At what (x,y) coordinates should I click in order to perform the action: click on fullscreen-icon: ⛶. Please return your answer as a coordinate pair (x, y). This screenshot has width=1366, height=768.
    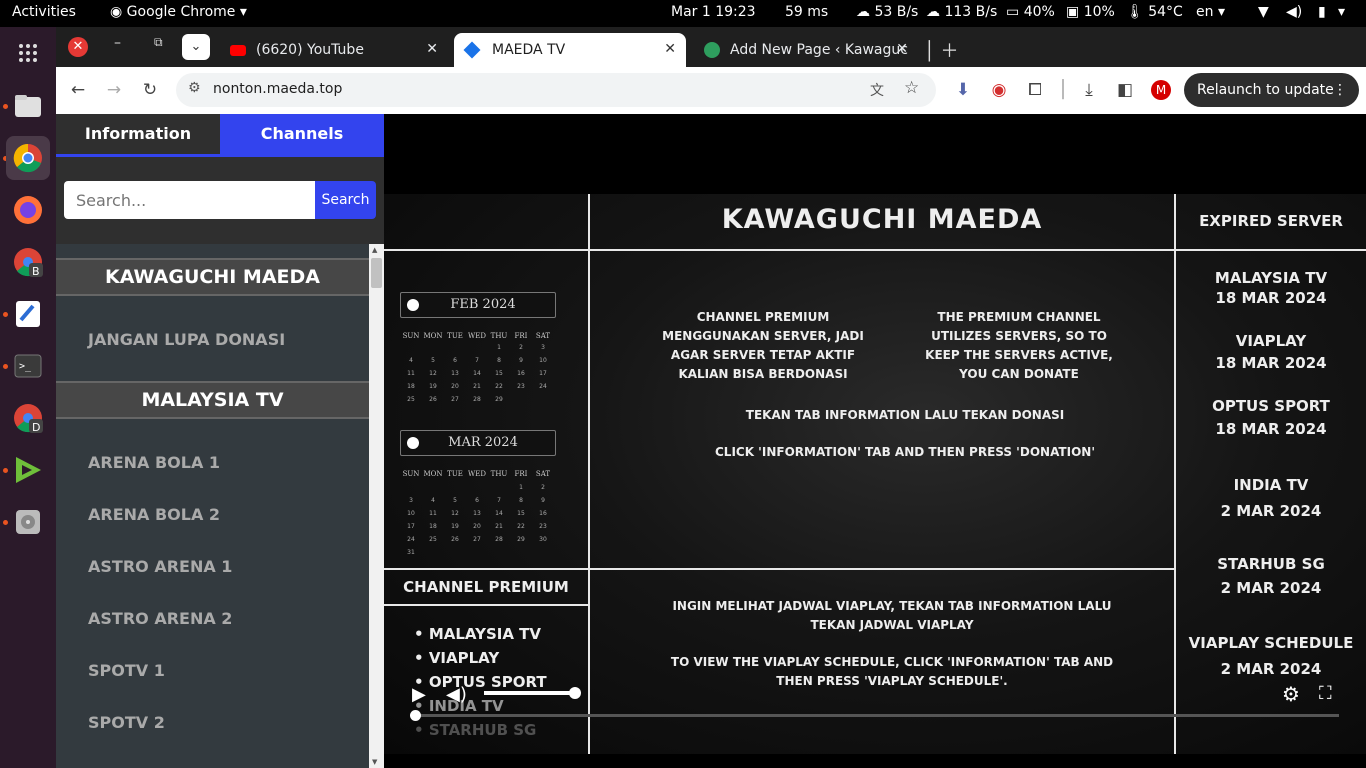
    Looking at the image, I should click on (1325, 693).